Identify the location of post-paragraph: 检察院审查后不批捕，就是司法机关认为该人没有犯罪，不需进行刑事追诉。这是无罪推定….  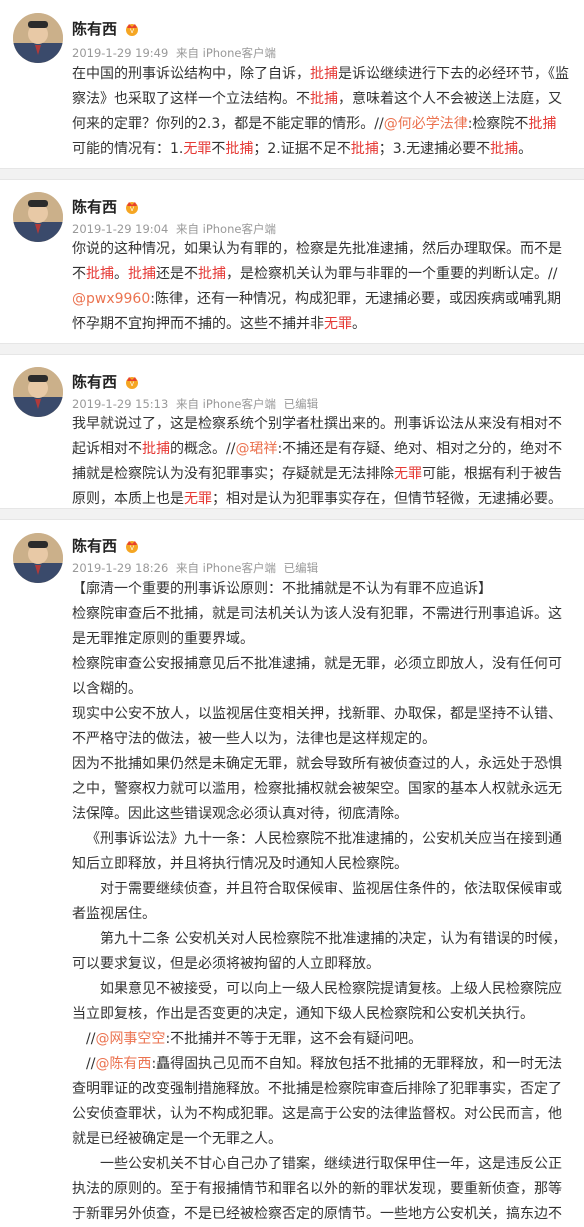
(322, 627).